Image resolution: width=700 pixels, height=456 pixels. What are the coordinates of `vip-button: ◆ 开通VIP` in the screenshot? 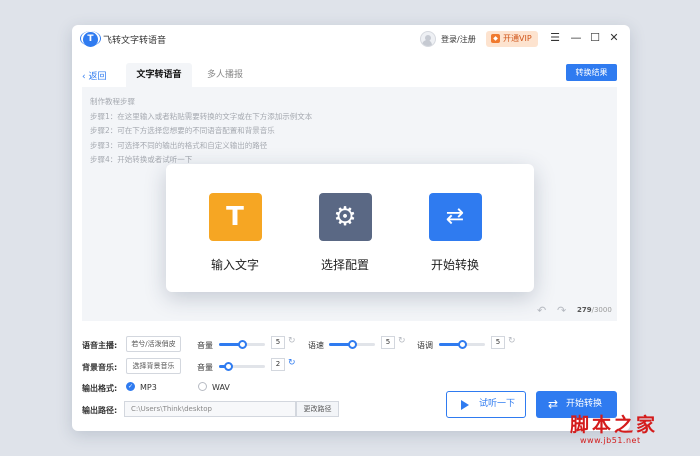 It's located at (512, 39).